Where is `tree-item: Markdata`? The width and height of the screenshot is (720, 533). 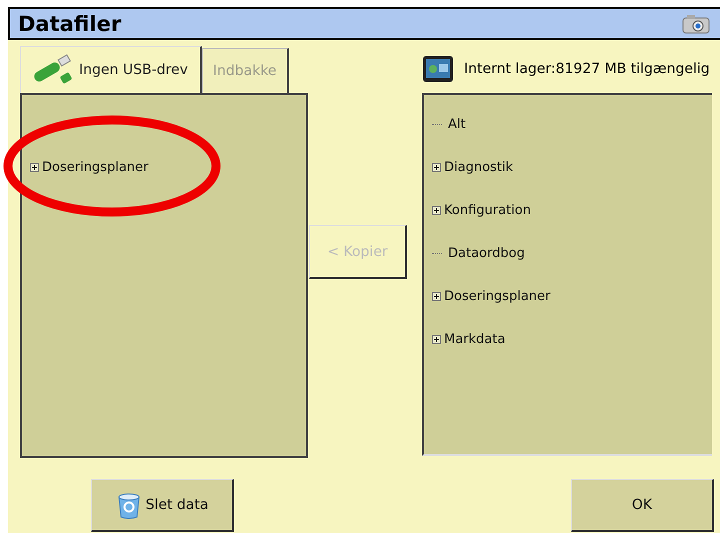 tree-item: Markdata is located at coordinates (475, 339).